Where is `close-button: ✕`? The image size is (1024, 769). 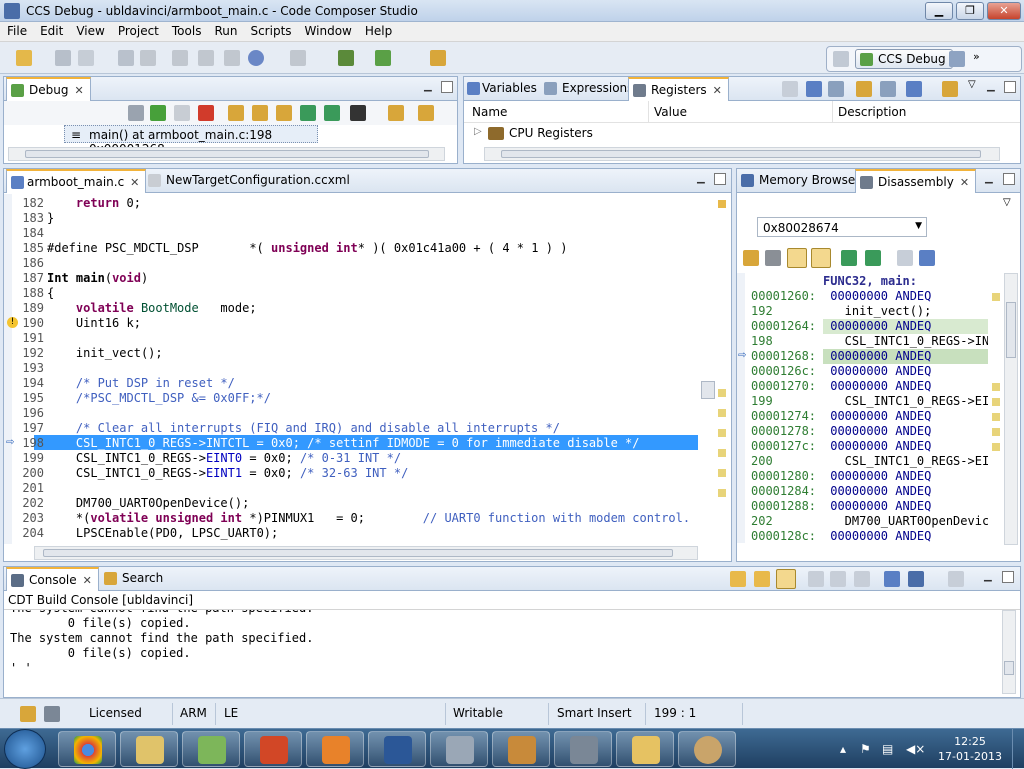
close-button: ✕ is located at coordinates (1004, 11).